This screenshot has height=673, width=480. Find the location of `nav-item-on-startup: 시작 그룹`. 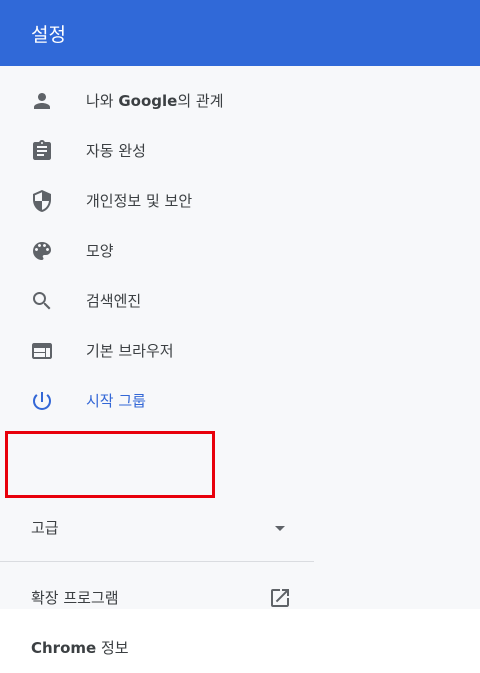

nav-item-on-startup: 시작 그룹 is located at coordinates (157, 401).